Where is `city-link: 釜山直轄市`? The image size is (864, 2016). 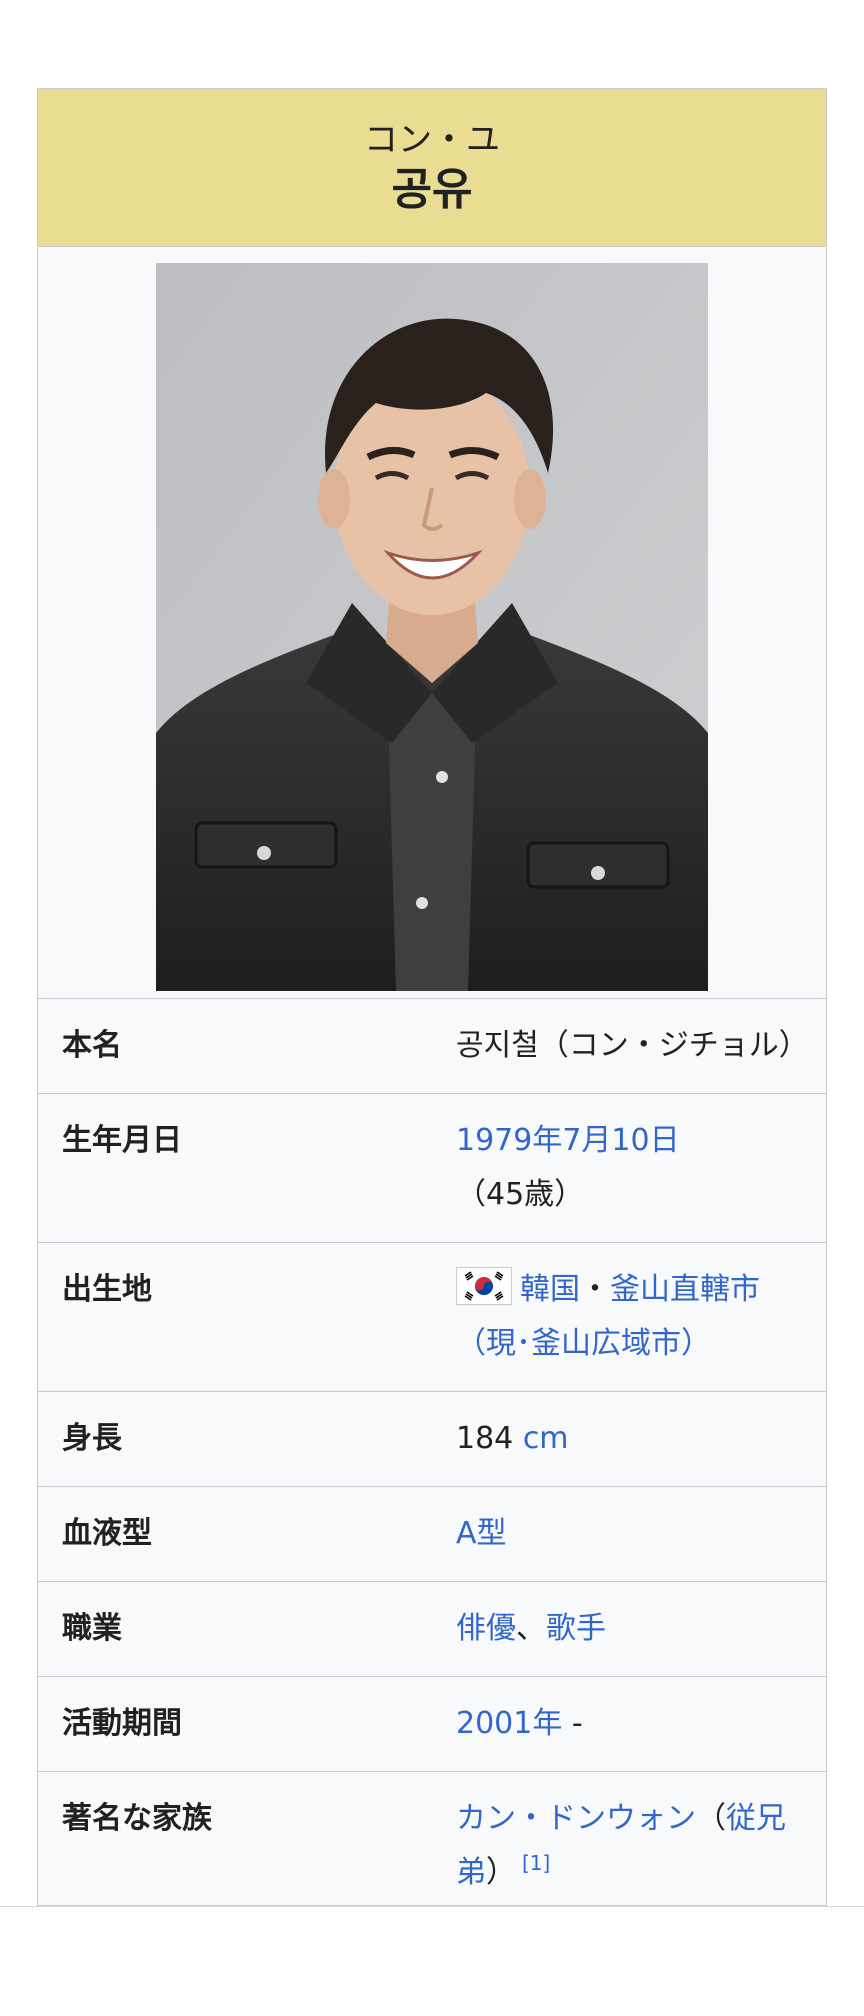
city-link: 釜山直轄市 is located at coordinates (685, 1289).